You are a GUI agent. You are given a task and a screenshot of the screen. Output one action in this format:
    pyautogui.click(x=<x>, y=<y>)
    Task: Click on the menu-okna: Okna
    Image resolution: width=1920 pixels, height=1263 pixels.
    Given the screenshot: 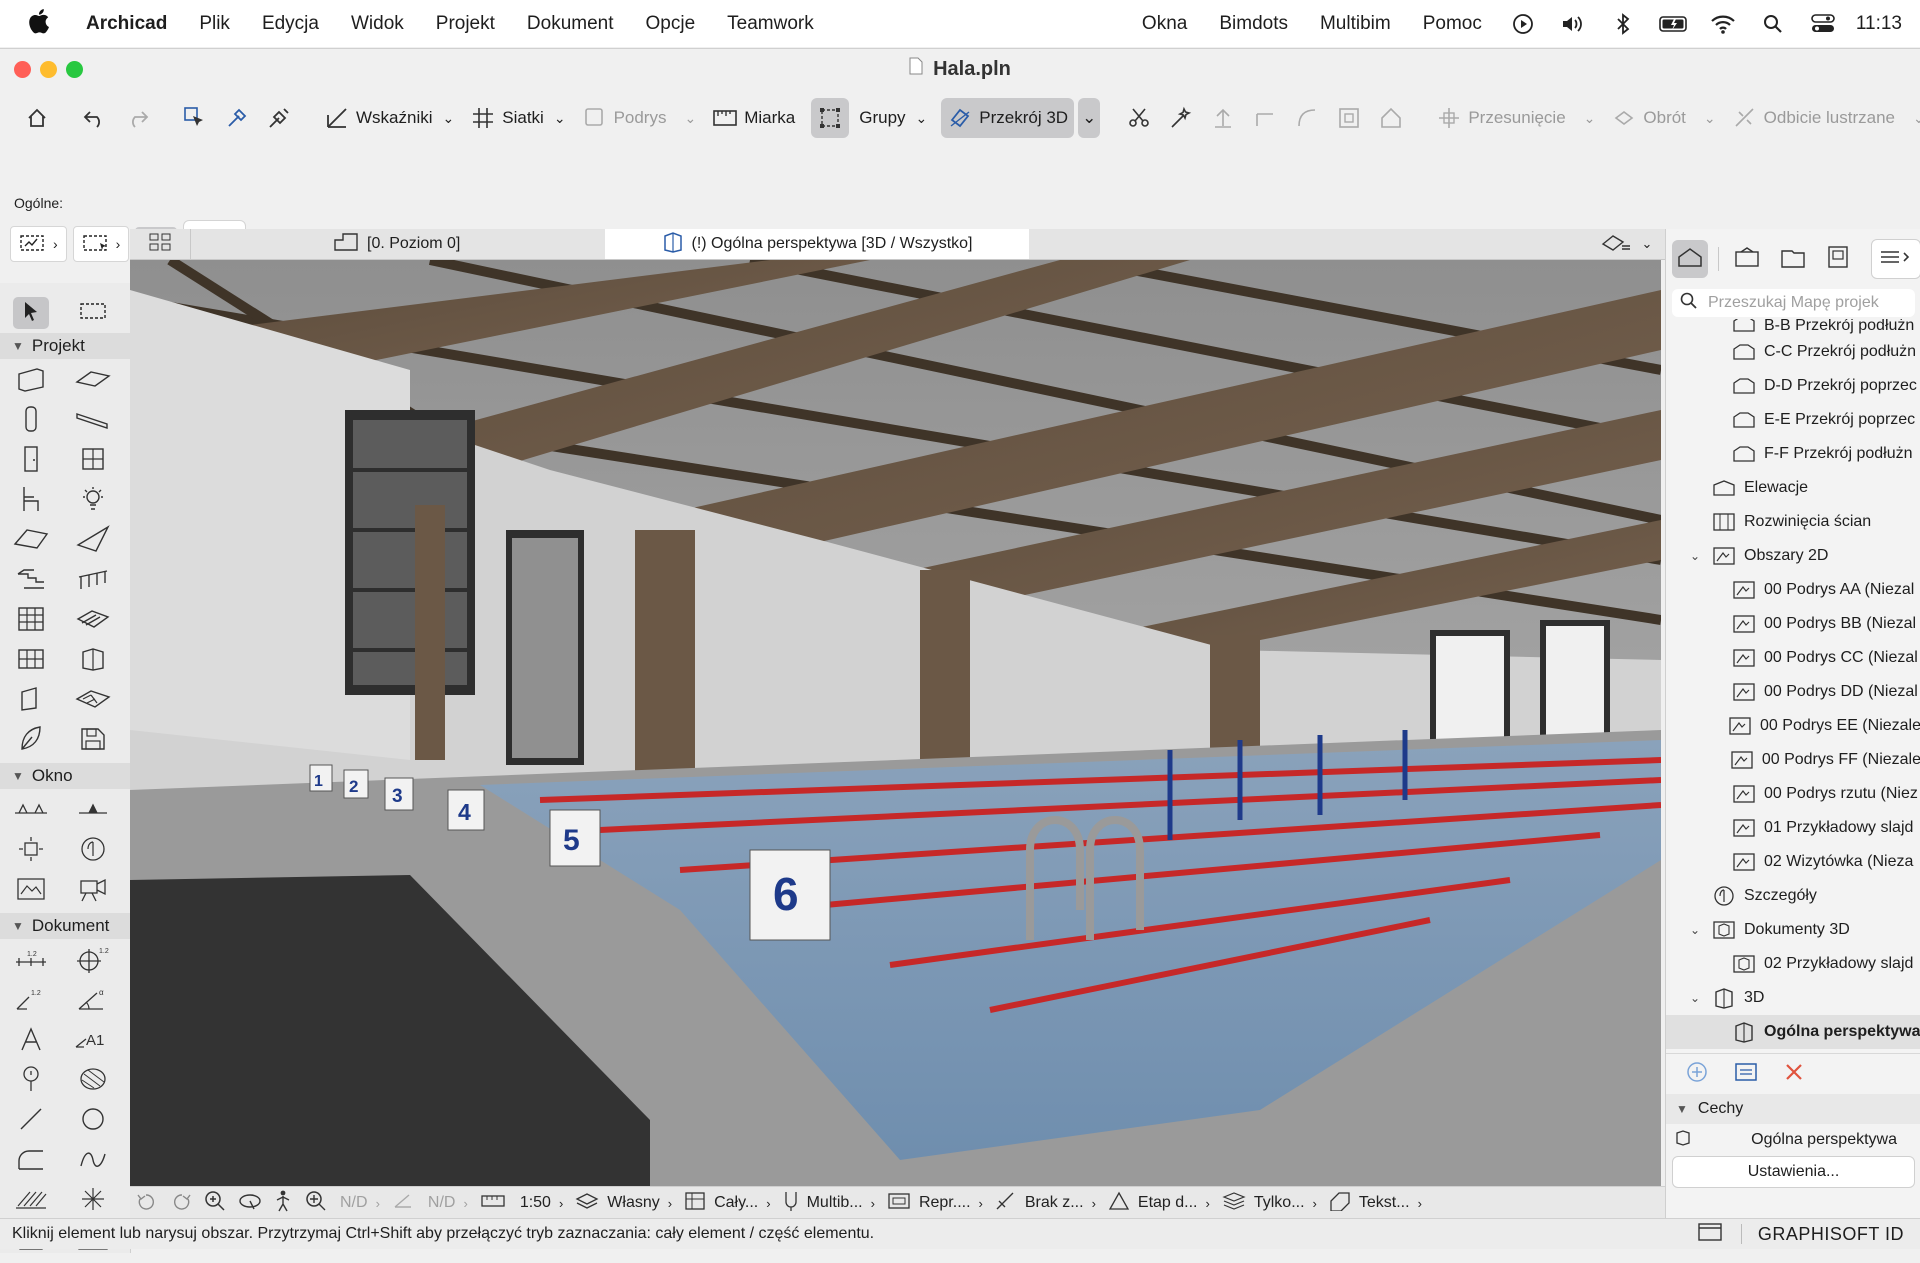 What is the action you would take?
    pyautogui.click(x=1164, y=24)
    